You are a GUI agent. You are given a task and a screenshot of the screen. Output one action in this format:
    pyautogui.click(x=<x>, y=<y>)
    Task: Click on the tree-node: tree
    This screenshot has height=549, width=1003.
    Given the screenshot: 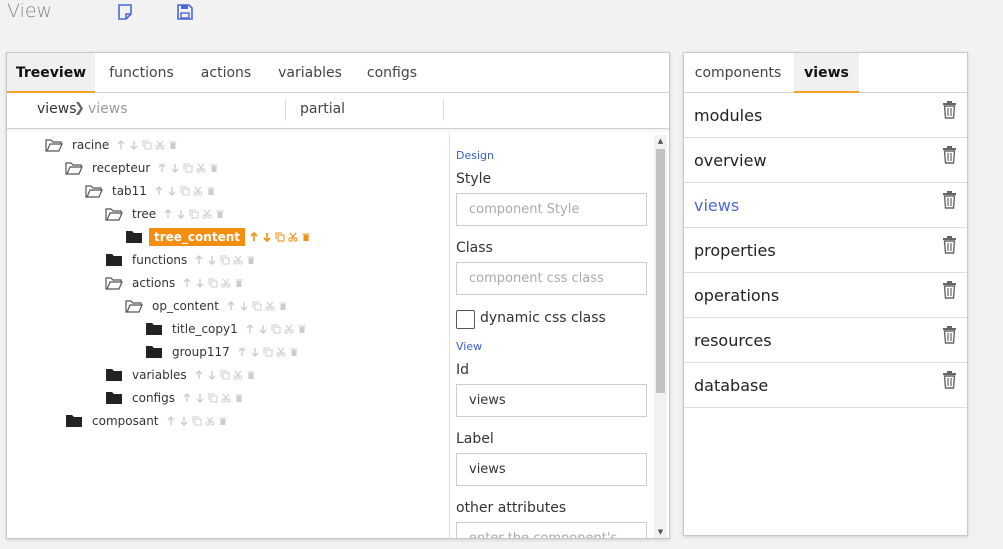 What is the action you would take?
    pyautogui.click(x=165, y=214)
    